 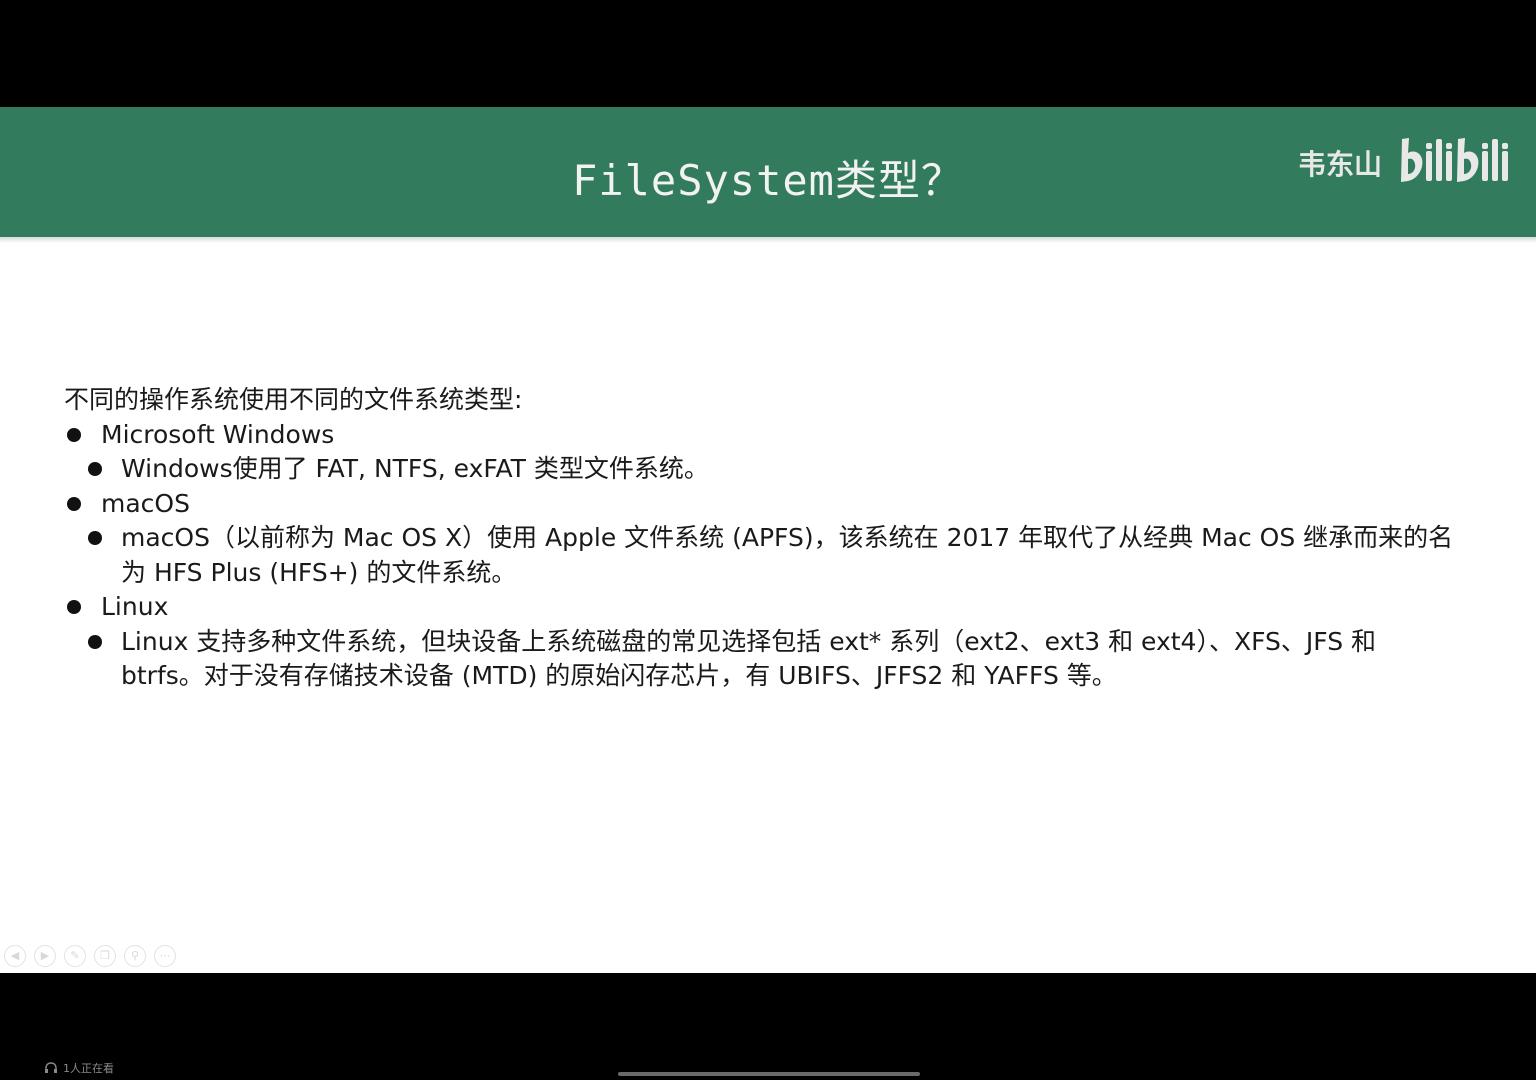 What do you see at coordinates (774, 504) in the screenshot?
I see `list-item: macOS` at bounding box center [774, 504].